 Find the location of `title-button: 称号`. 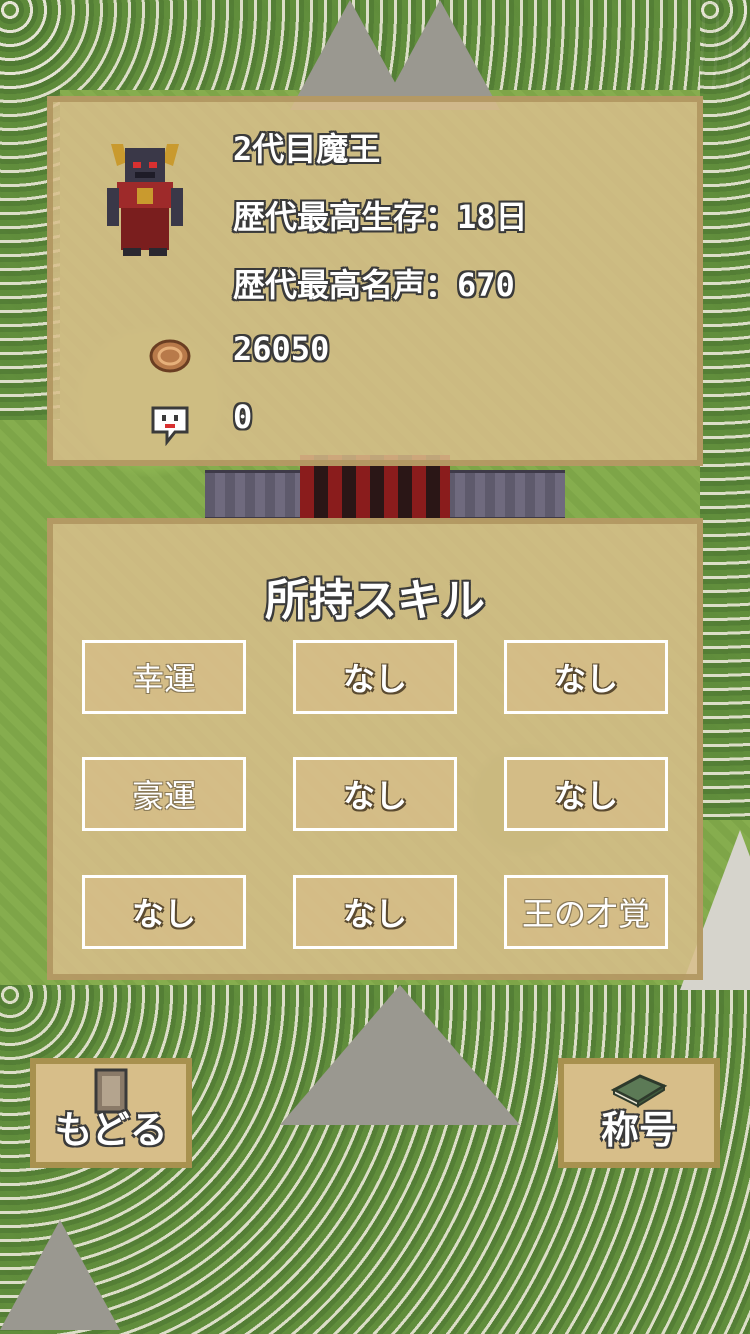

title-button: 称号 is located at coordinates (639, 1113).